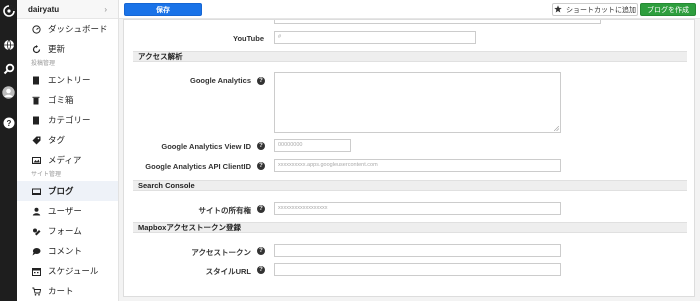  Describe the element at coordinates (410, 185) in the screenshot. I see `section-search-console: Search Console` at that location.